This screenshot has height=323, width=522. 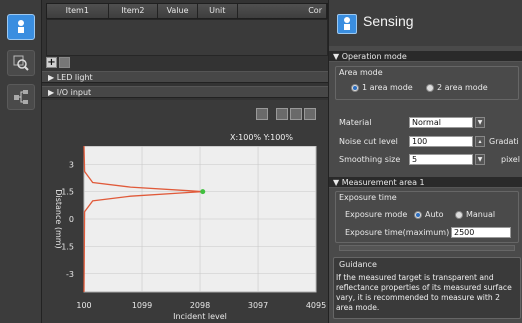 What do you see at coordinates (425, 23) in the screenshot?
I see `sensing-title-bar: Sensing` at bounding box center [425, 23].